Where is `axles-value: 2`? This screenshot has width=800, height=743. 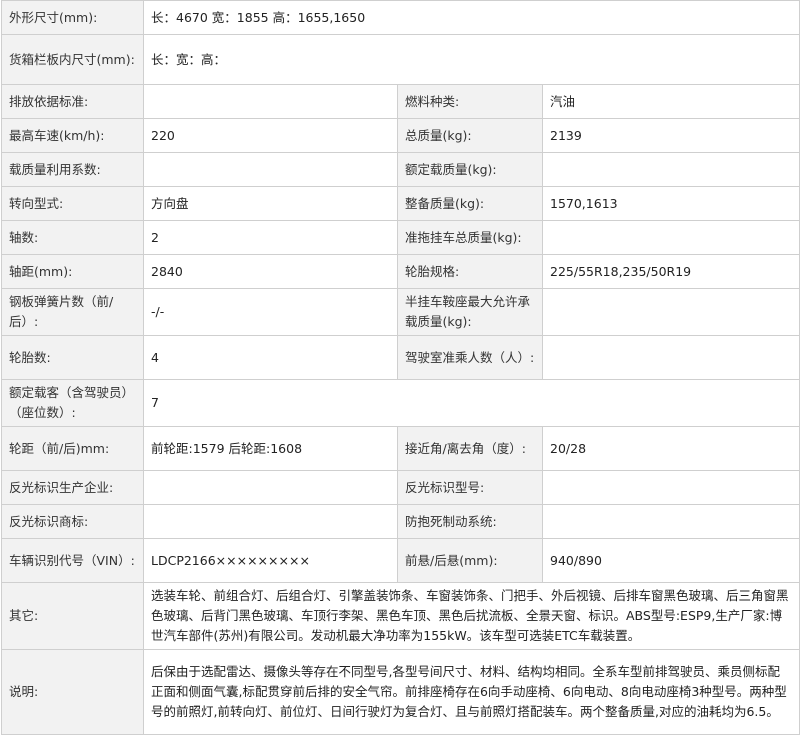 axles-value: 2 is located at coordinates (270, 237).